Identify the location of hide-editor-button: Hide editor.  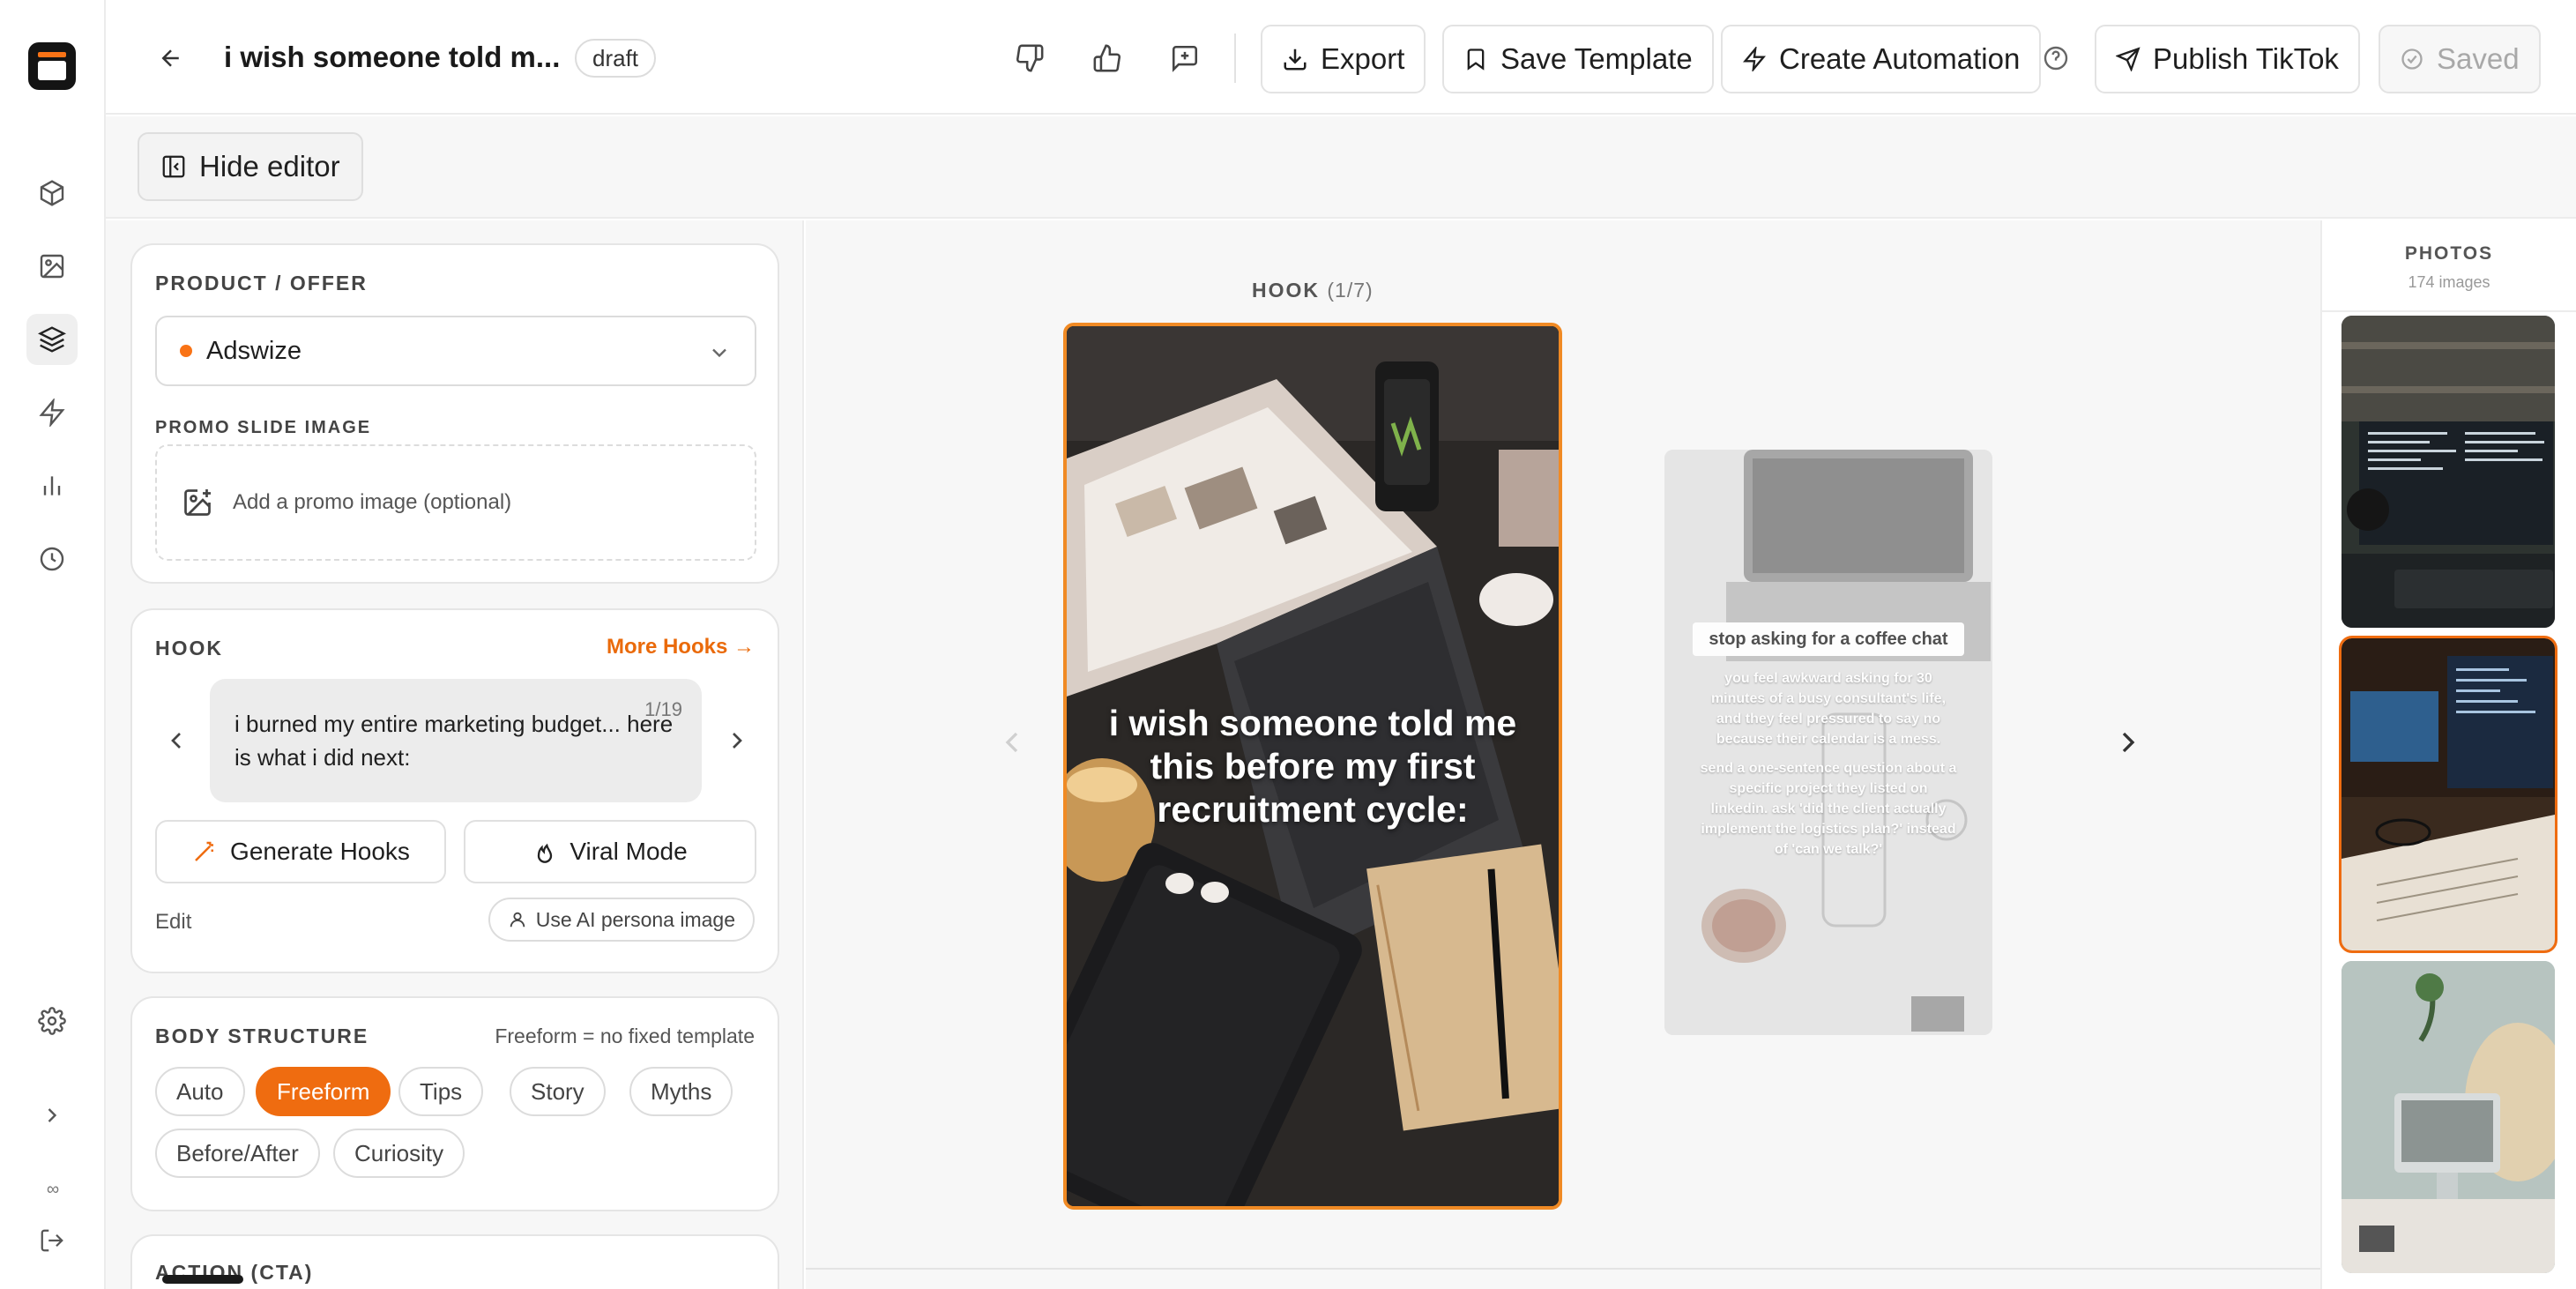
(251, 166).